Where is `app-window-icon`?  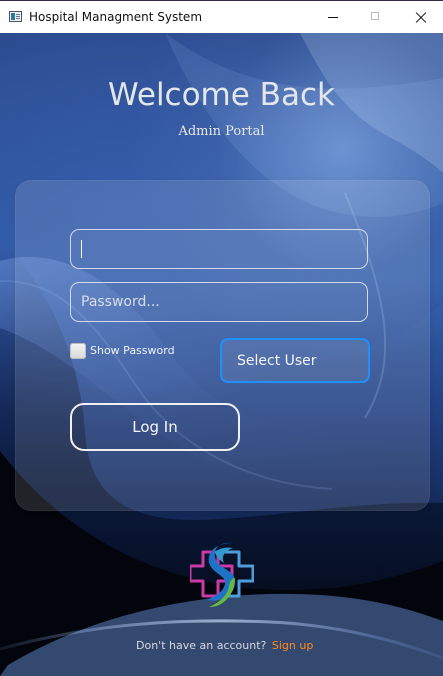
app-window-icon is located at coordinates (15, 16).